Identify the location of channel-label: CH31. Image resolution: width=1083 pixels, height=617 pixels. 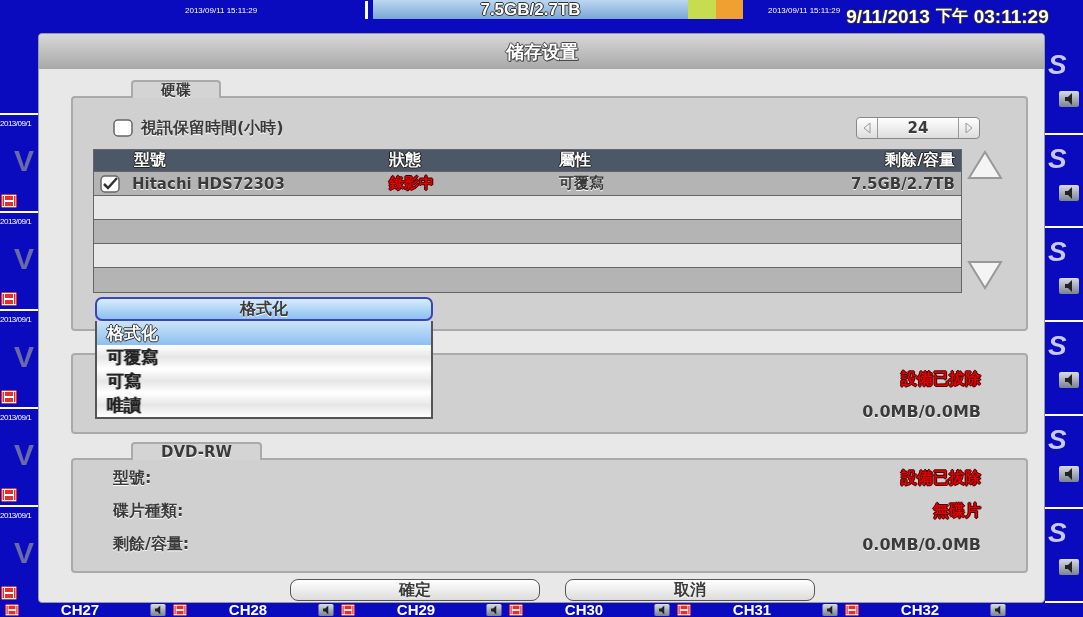
(752, 610).